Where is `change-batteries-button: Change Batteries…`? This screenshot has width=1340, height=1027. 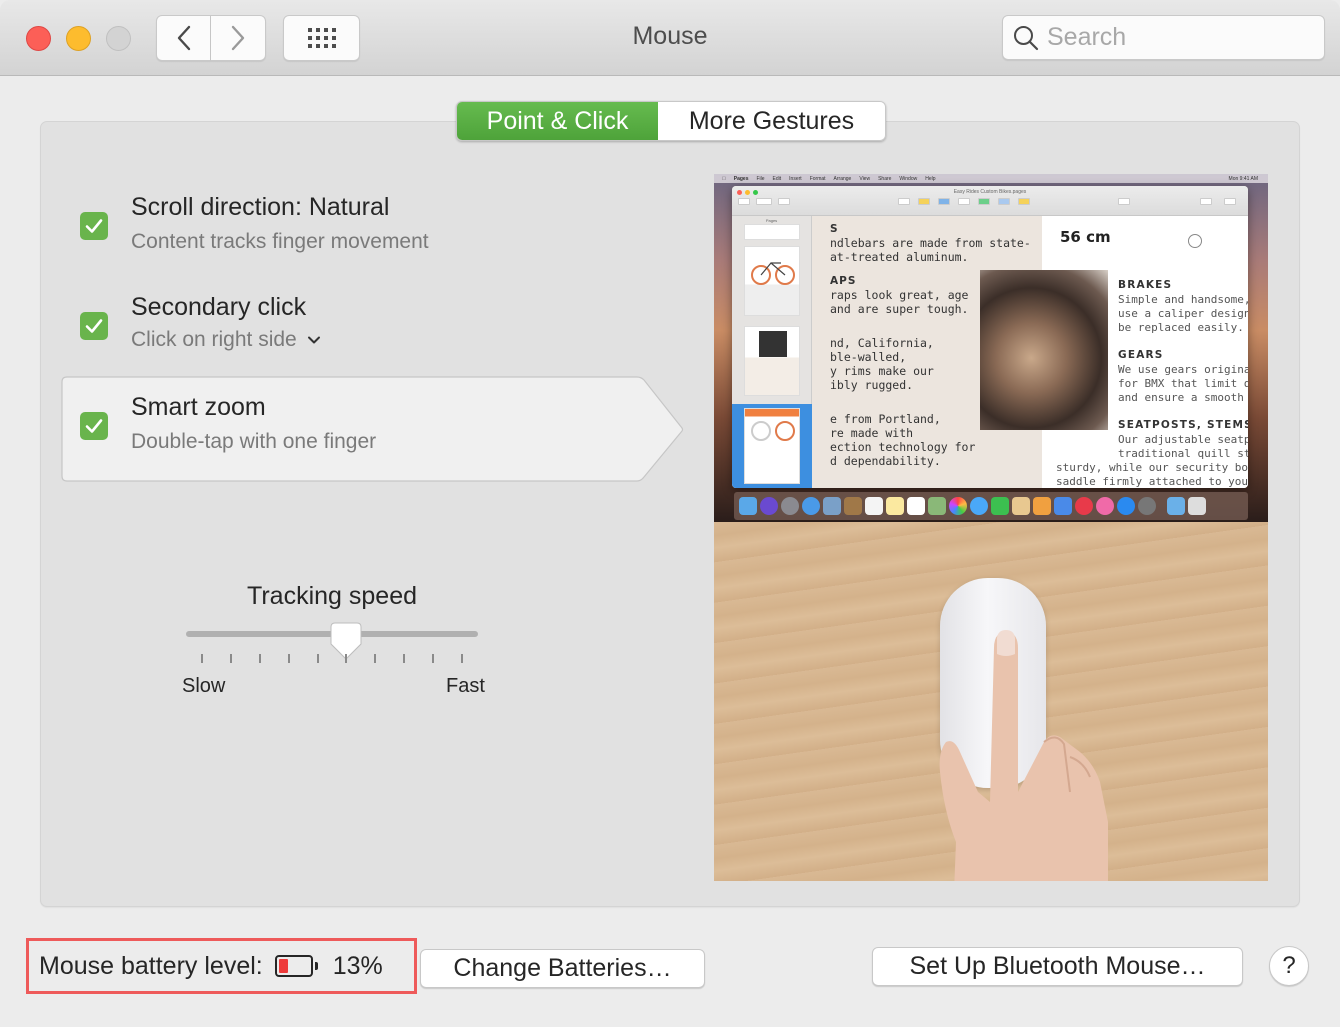
change-batteries-button: Change Batteries… is located at coordinates (562, 968).